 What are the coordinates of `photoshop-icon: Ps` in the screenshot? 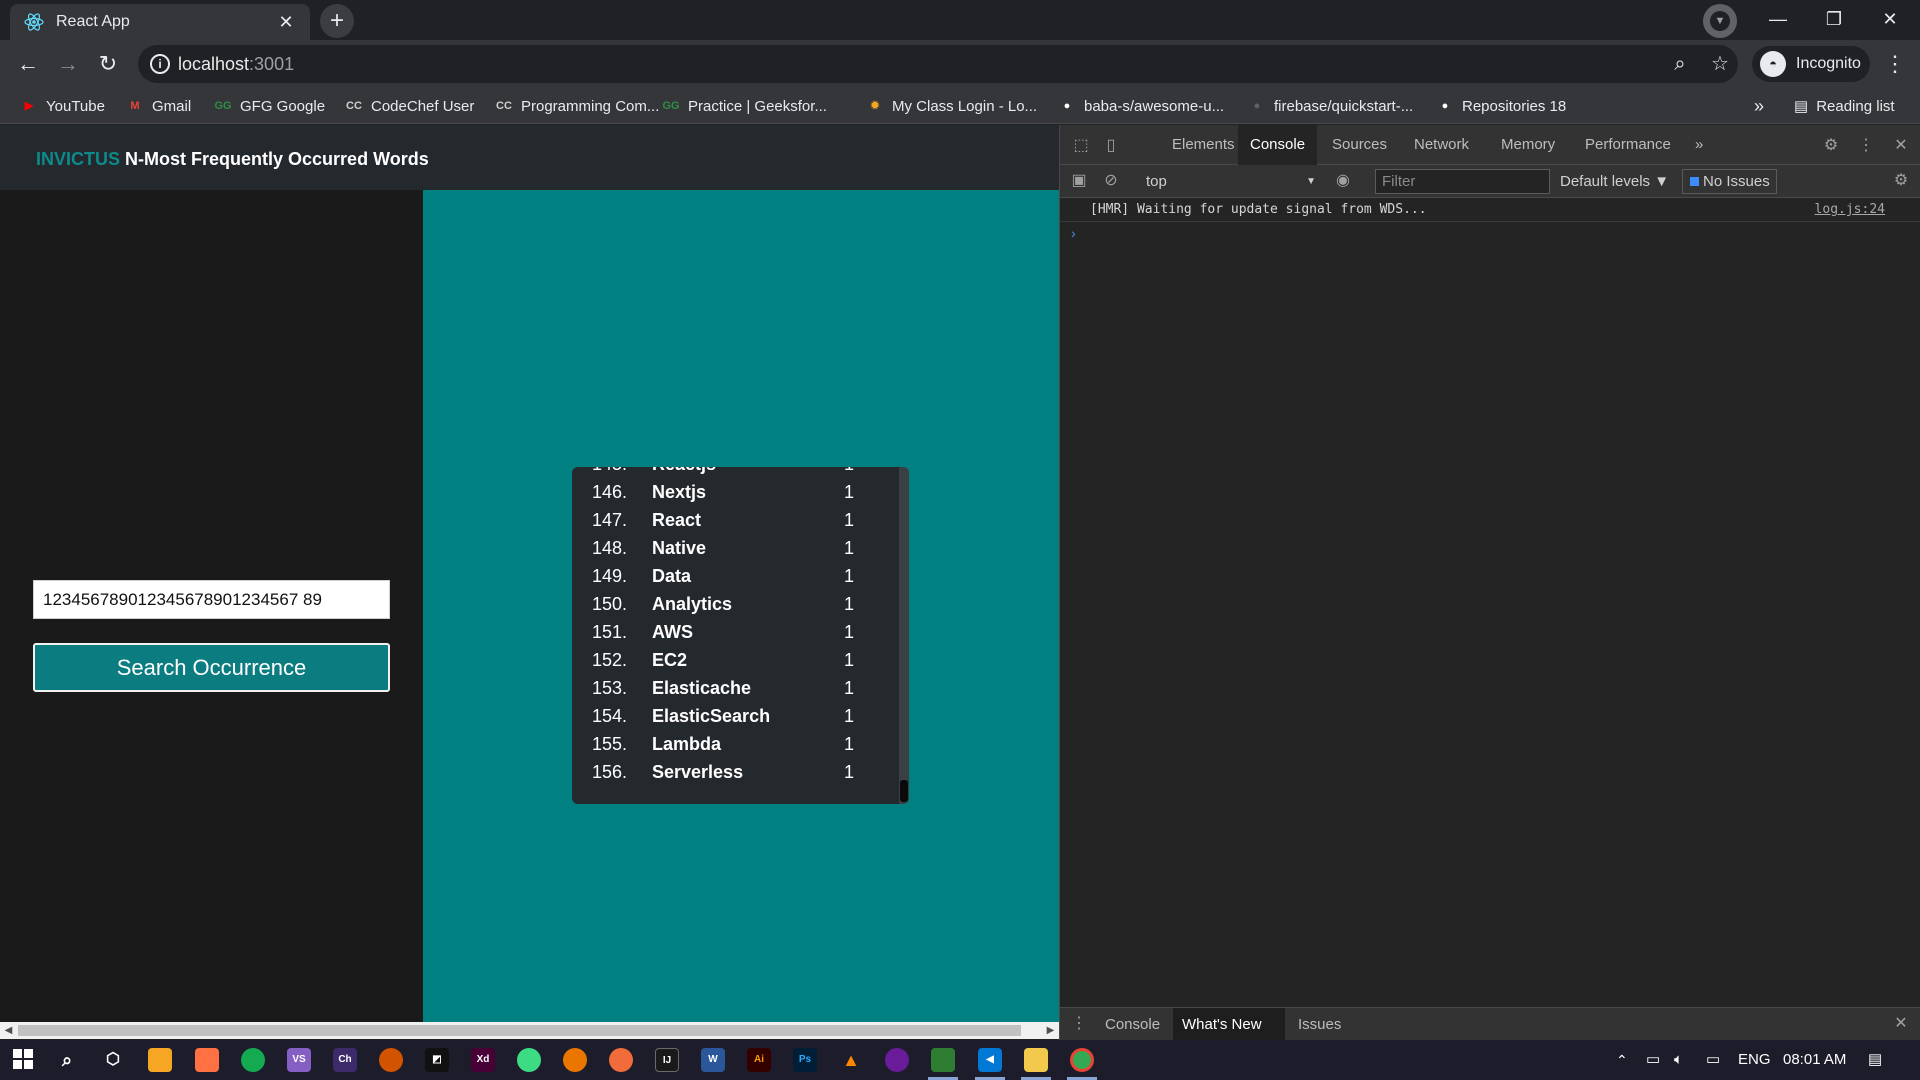 It's located at (805, 1060).